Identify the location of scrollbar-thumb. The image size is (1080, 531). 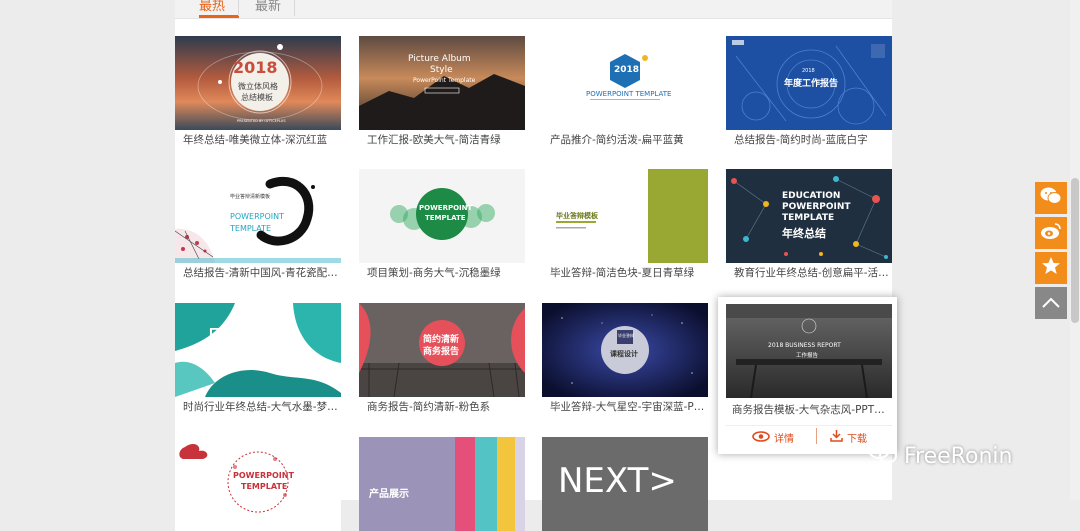
(1075, 250).